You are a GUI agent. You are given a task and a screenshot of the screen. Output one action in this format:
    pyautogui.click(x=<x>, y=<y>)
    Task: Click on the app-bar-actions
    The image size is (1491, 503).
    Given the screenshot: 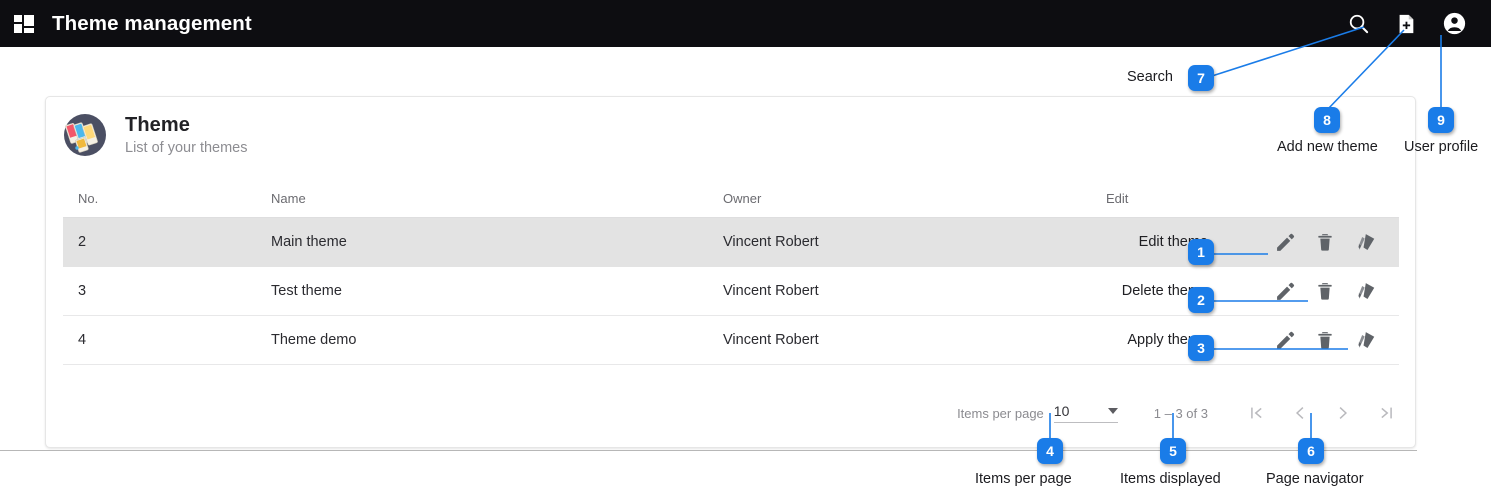 What is the action you would take?
    pyautogui.click(x=1406, y=24)
    